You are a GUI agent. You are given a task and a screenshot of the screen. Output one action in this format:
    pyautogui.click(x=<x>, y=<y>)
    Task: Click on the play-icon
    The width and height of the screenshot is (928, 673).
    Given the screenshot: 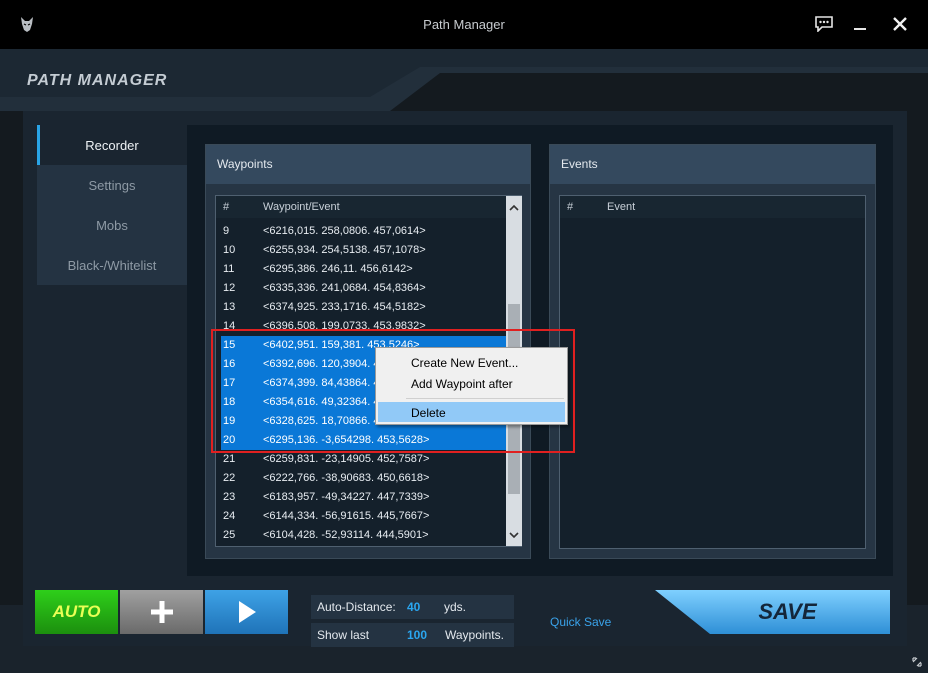 What is the action you would take?
    pyautogui.click(x=247, y=612)
    